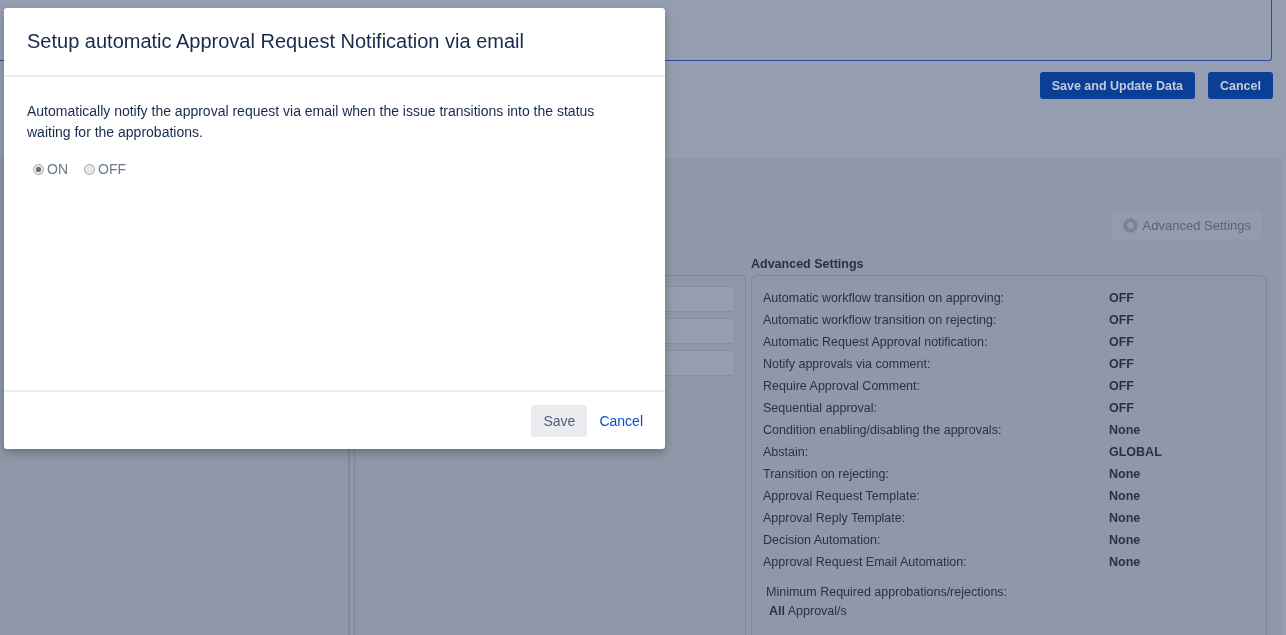 This screenshot has height=635, width=1286. What do you see at coordinates (559, 420) in the screenshot?
I see `save-button: Save` at bounding box center [559, 420].